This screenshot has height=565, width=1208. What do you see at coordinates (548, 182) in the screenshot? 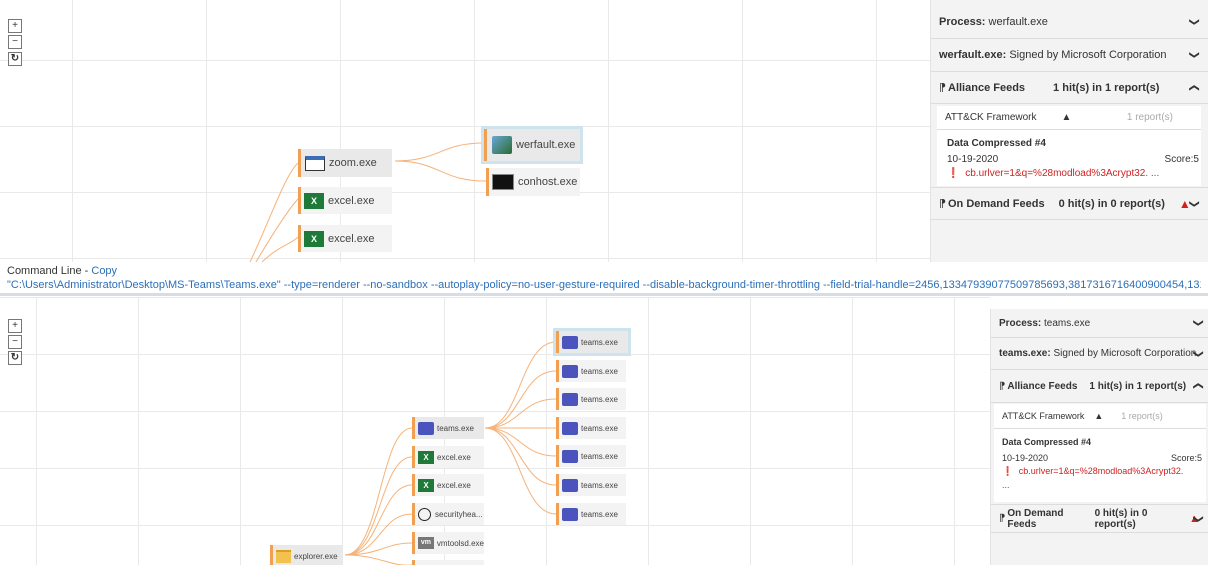
I see `node-label: conhost.exe` at bounding box center [548, 182].